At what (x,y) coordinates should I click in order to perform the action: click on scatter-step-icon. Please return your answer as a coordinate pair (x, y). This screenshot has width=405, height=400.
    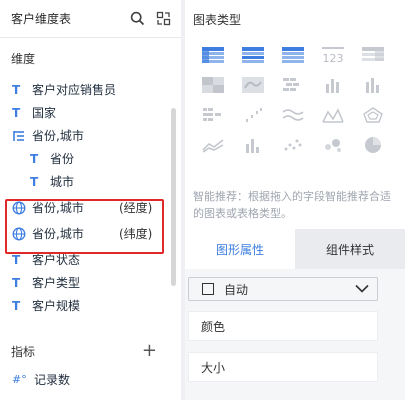
    Looking at the image, I should click on (253, 115).